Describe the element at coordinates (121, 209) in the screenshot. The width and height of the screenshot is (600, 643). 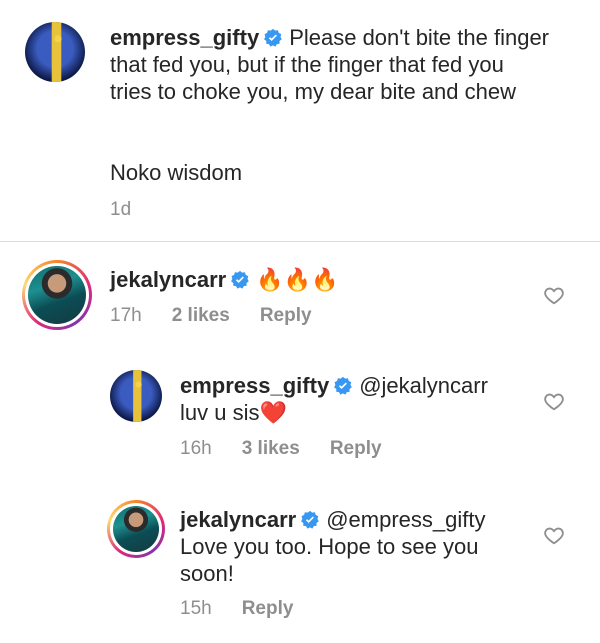
I see `caption-time: 1d` at that location.